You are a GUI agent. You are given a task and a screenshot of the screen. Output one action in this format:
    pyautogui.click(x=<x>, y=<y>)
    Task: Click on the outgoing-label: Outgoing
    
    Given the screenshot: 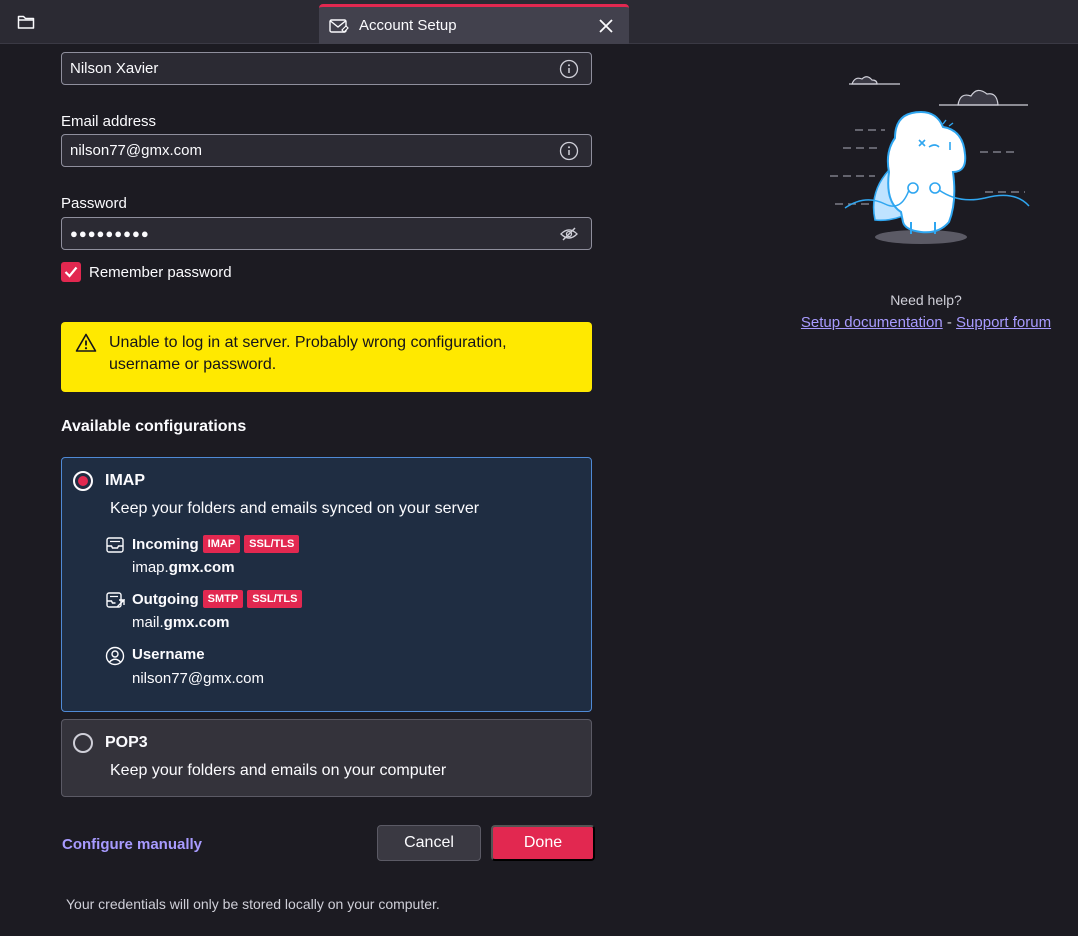 What is the action you would take?
    pyautogui.click(x=165, y=599)
    